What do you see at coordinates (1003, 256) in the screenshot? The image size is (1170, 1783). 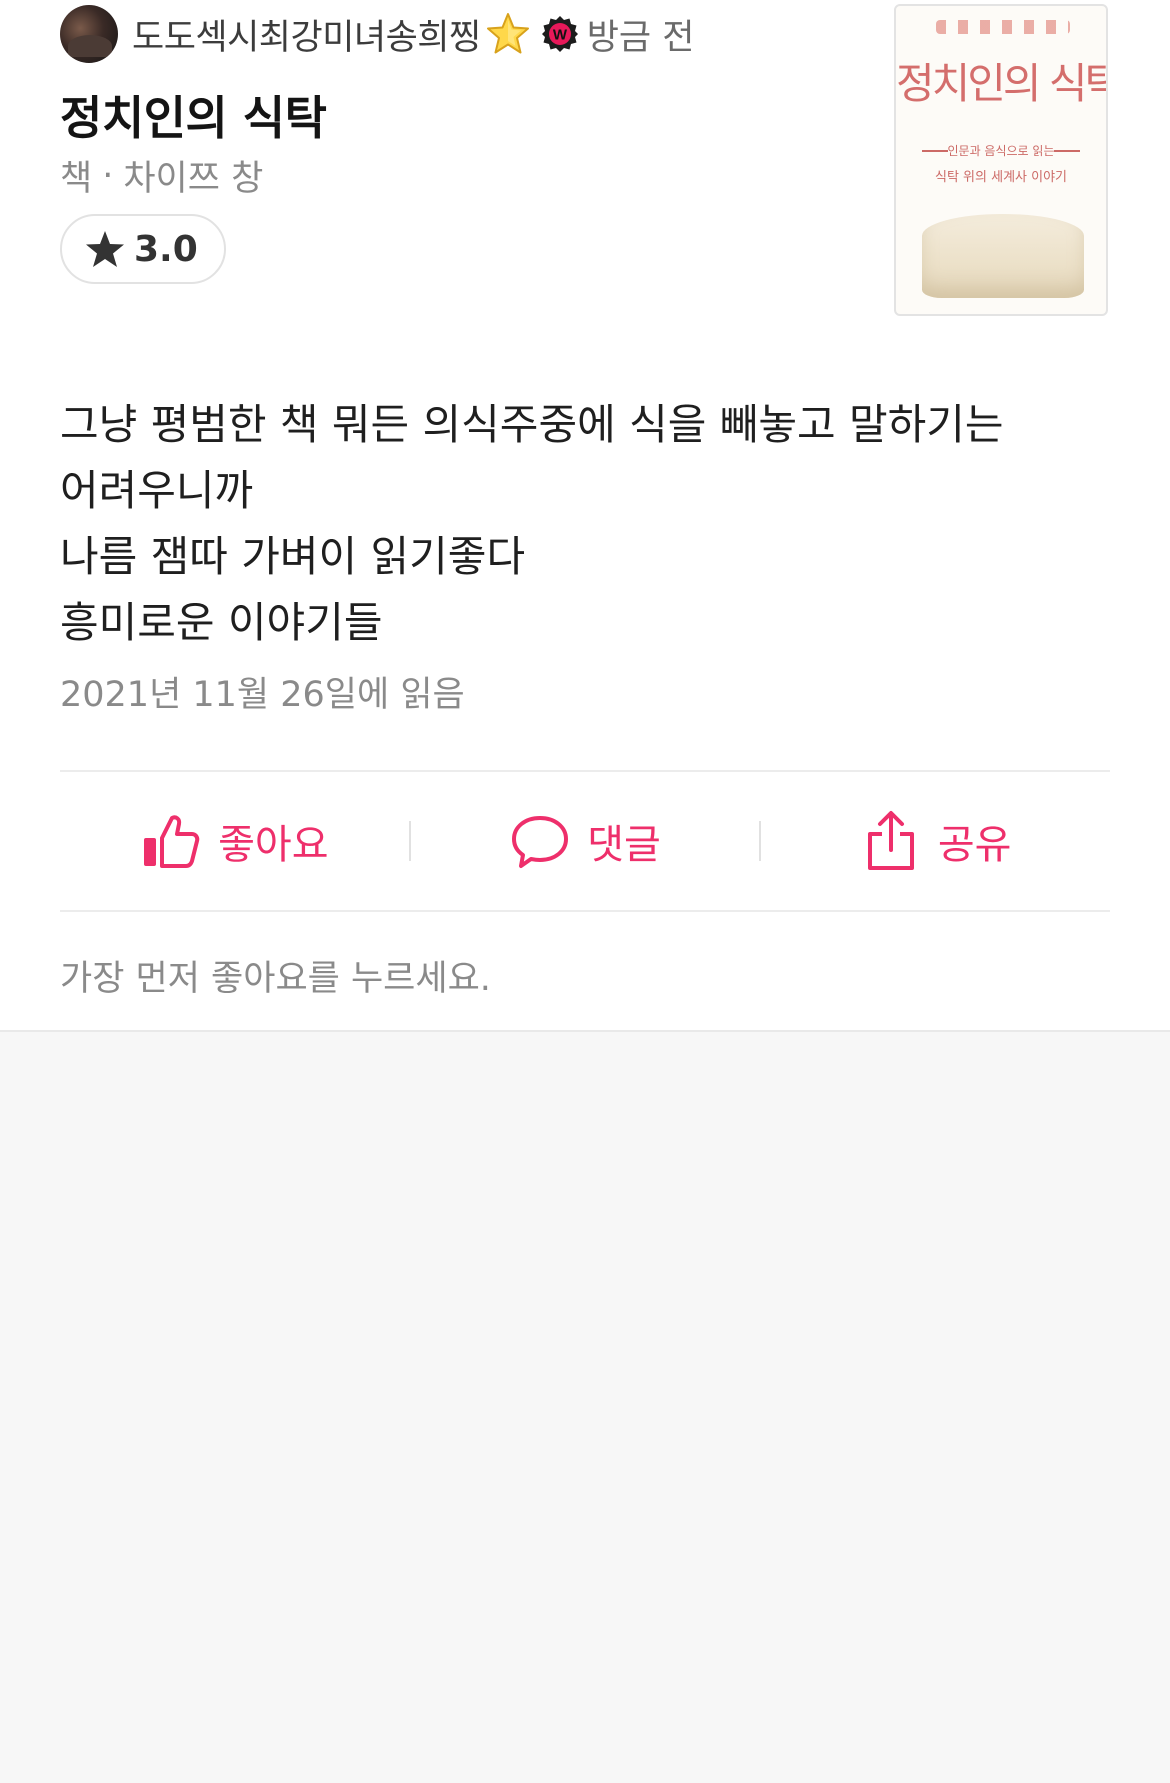 I see `cover-tablecloth-illustration` at bounding box center [1003, 256].